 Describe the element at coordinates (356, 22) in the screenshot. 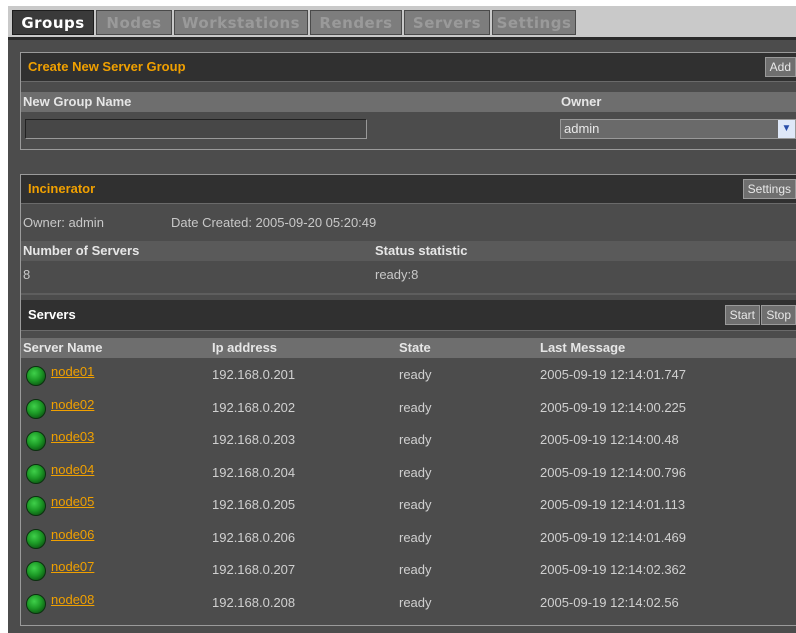

I see `tab-renders: Renders` at that location.